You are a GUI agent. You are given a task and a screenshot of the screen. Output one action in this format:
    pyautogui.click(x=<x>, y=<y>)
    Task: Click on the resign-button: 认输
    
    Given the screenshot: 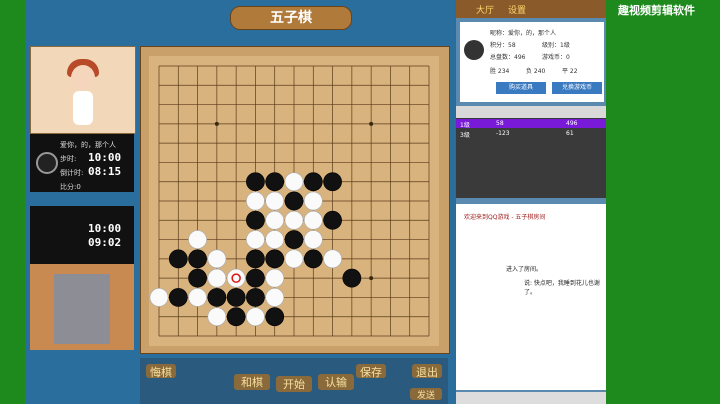 What is the action you would take?
    pyautogui.click(x=336, y=382)
    